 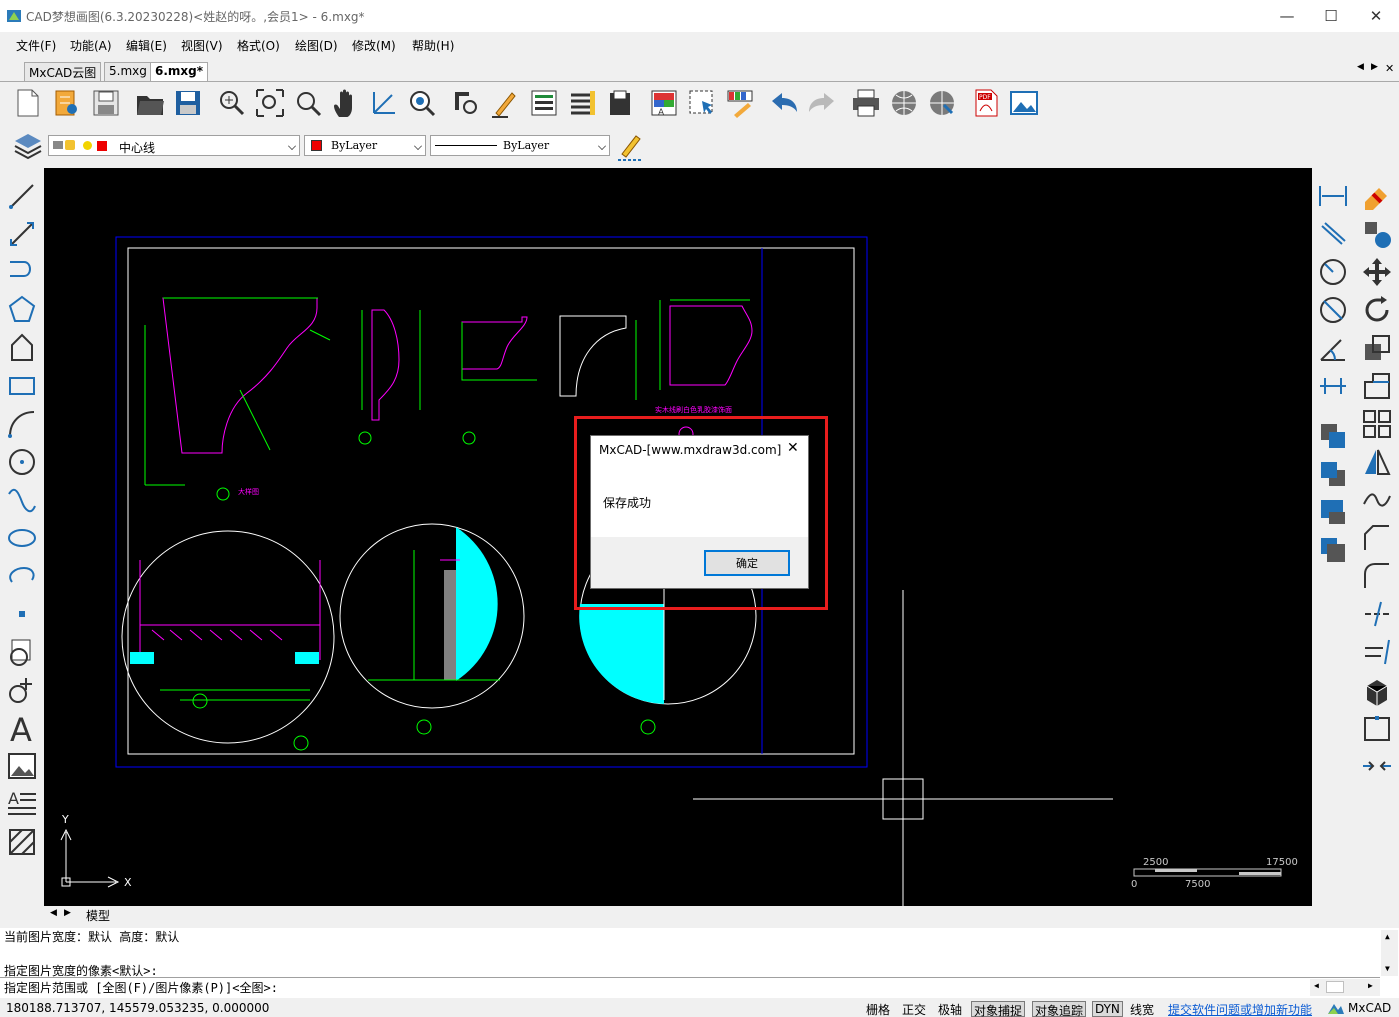 I want to click on linear-dimension-icon, so click(x=1333, y=196).